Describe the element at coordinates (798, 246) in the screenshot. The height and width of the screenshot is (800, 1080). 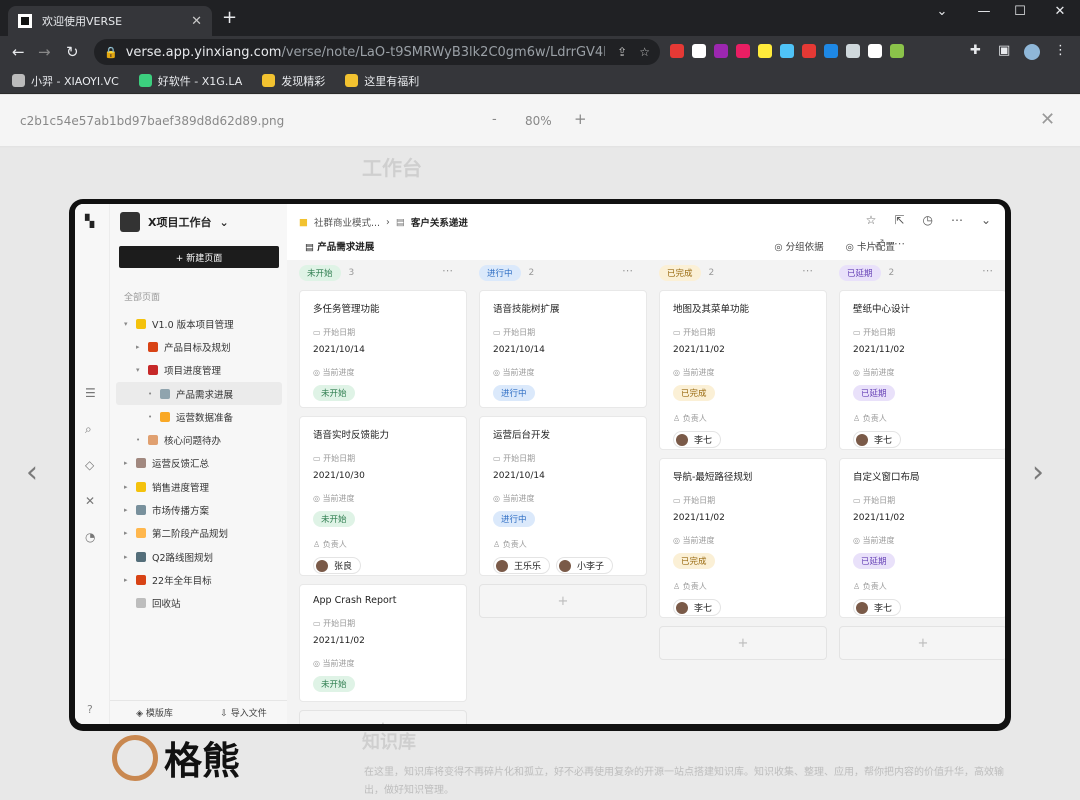
I see `group-by-button: ◎ 分组依据` at that location.